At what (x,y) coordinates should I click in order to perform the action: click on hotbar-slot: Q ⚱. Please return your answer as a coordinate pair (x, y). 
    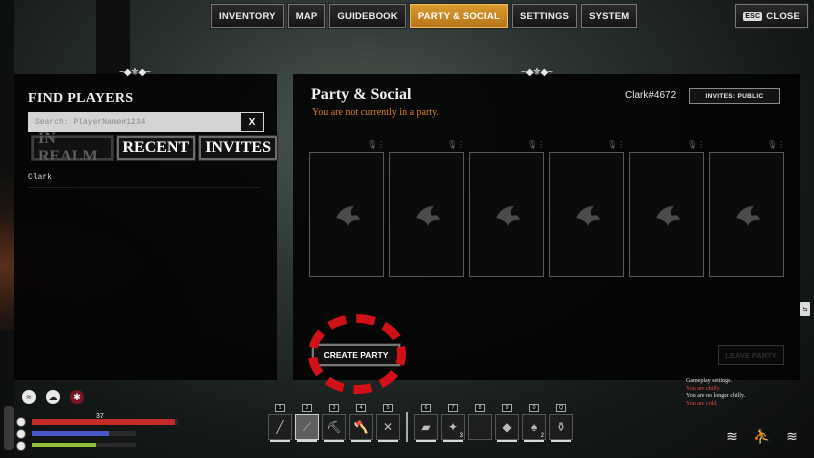
    Looking at the image, I should click on (561, 423).